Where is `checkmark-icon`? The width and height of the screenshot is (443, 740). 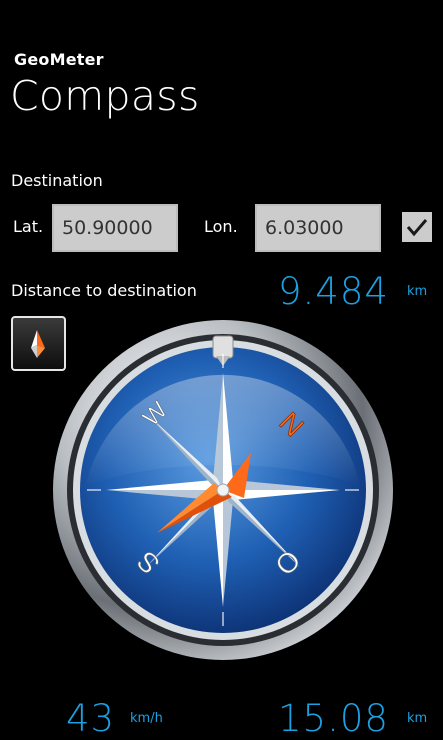
checkmark-icon is located at coordinates (417, 228).